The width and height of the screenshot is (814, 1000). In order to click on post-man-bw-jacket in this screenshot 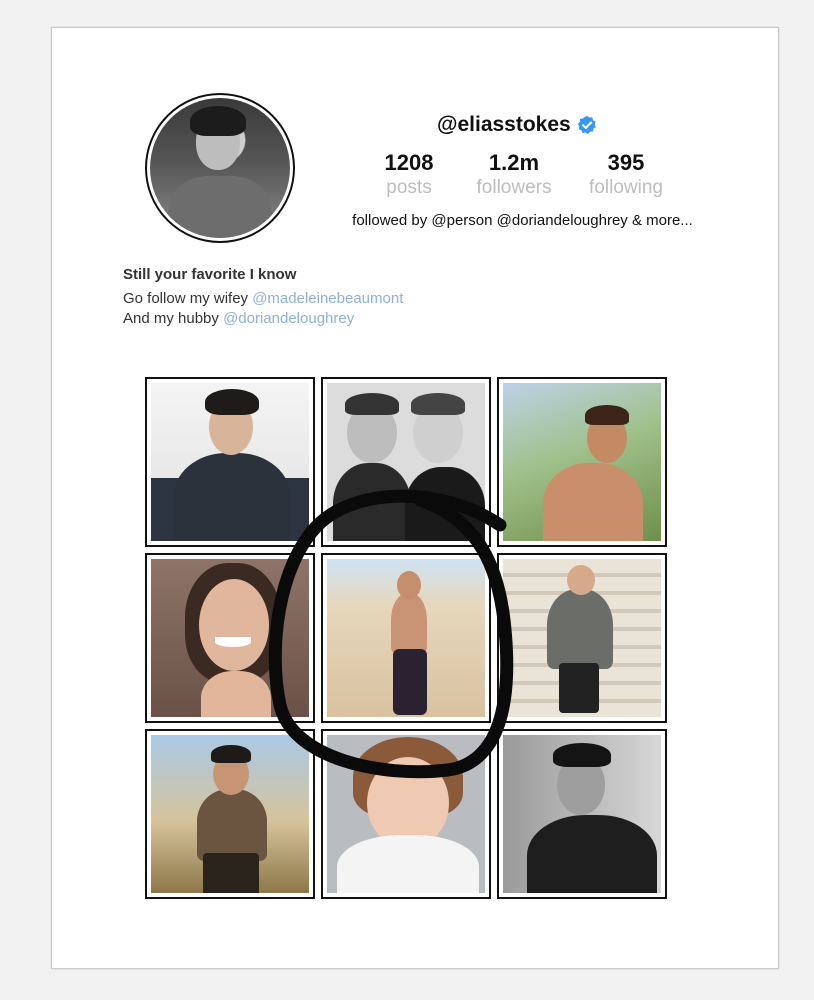, I will do `click(582, 814)`.